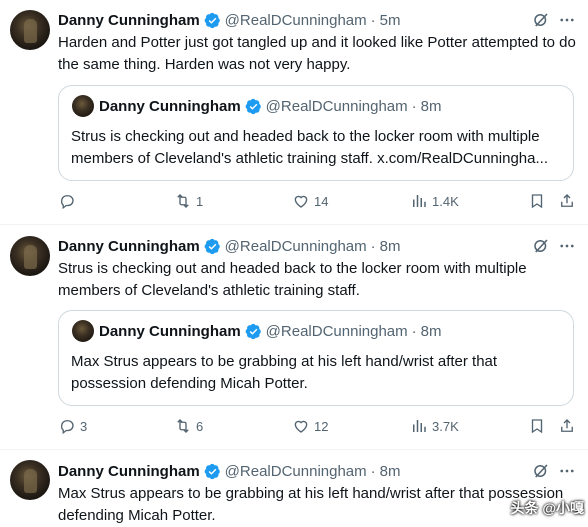 Image resolution: width=588 pixels, height=527 pixels. I want to click on reply-button, so click(69, 201).